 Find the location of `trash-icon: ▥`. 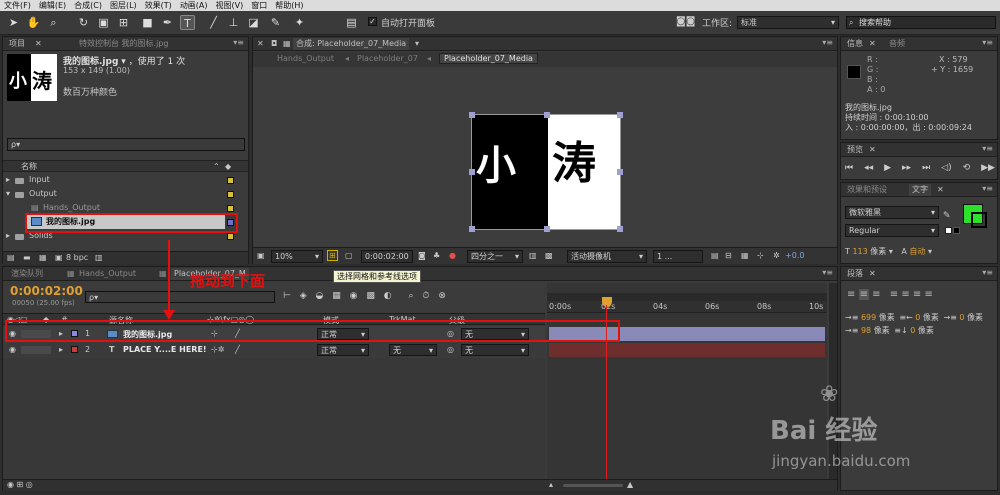

trash-icon: ▥ is located at coordinates (99, 257).